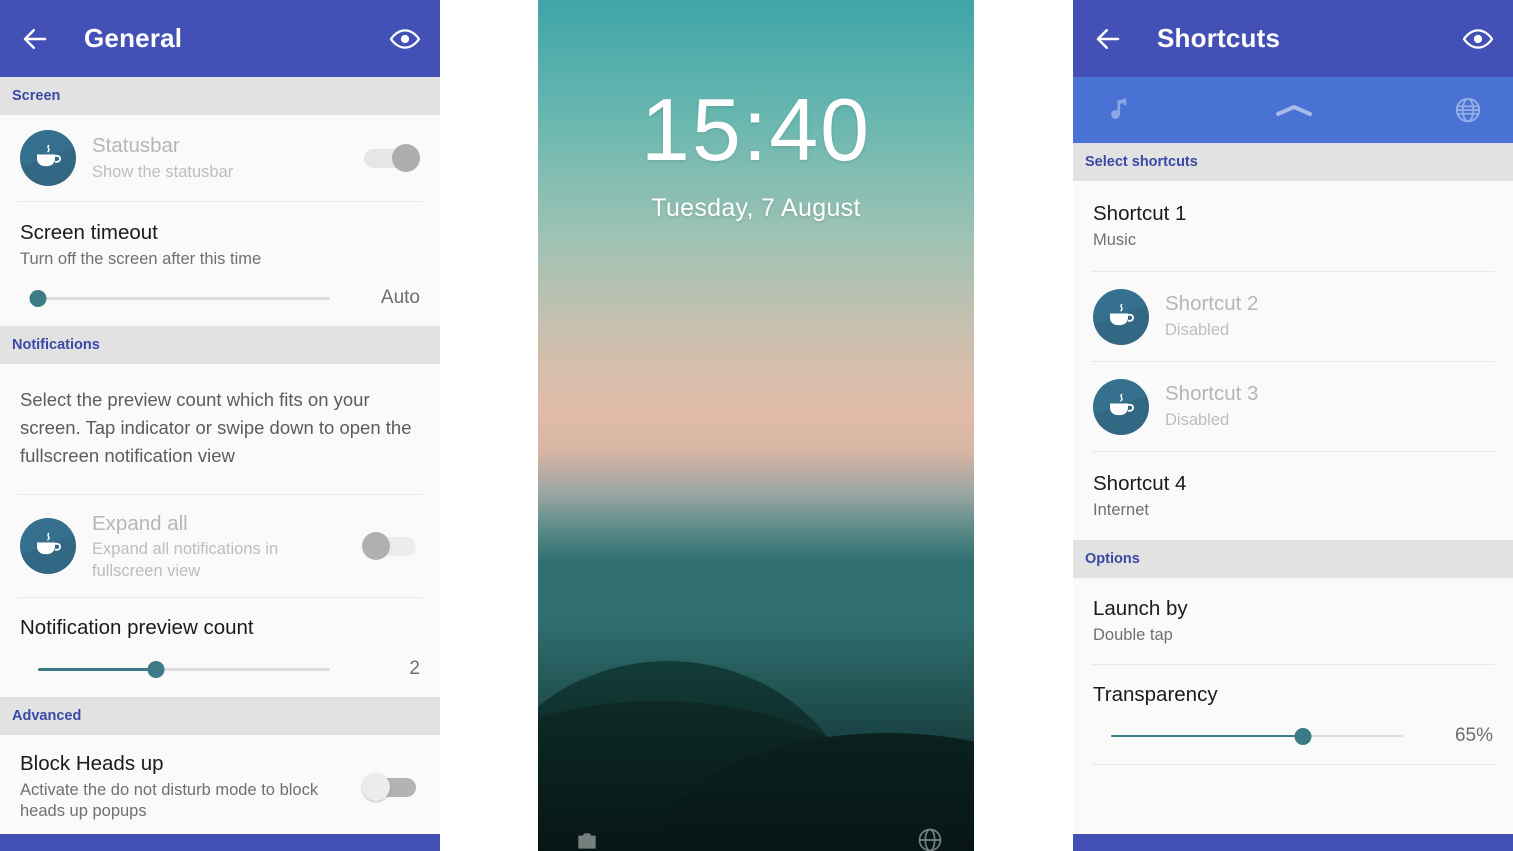 The image size is (1513, 851). Describe the element at coordinates (36, 96) in the screenshot. I see `section-label: Screen` at that location.